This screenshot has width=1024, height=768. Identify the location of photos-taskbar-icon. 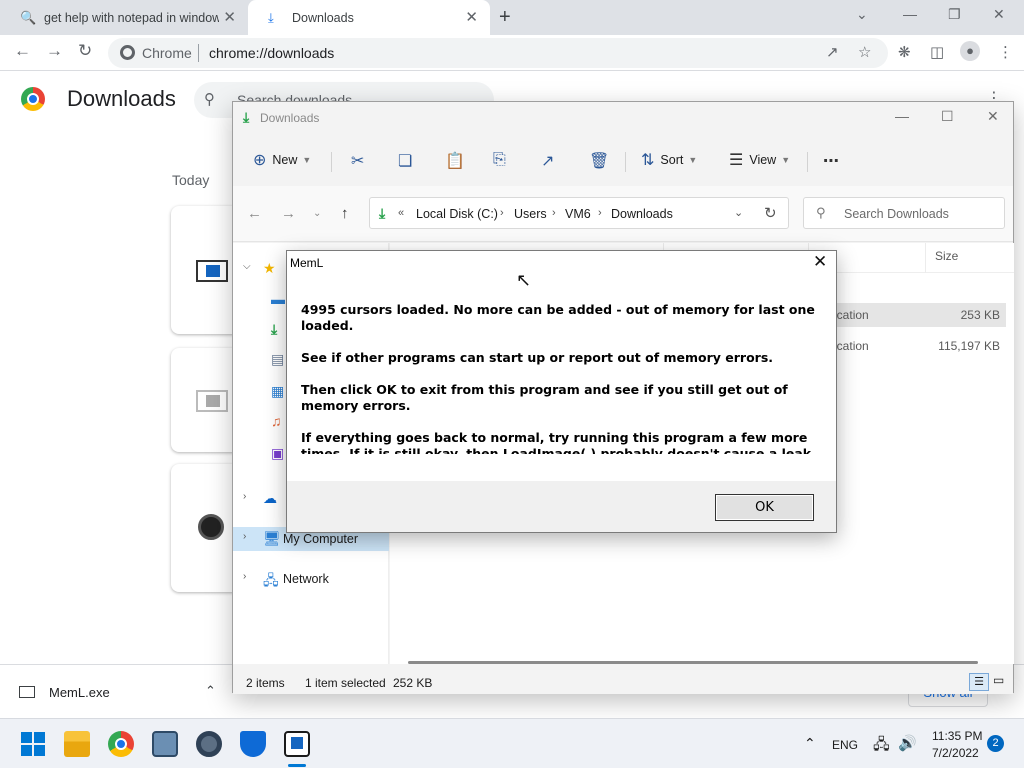
(165, 744).